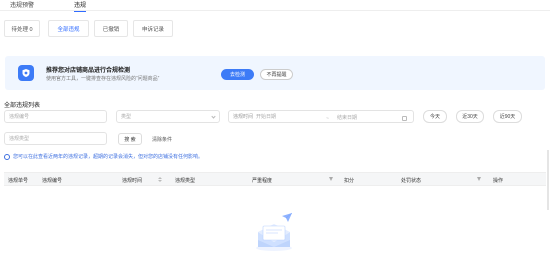 The height and width of the screenshot is (266, 550). Describe the element at coordinates (498, 181) in the screenshot. I see `column-actions: 操作` at that location.